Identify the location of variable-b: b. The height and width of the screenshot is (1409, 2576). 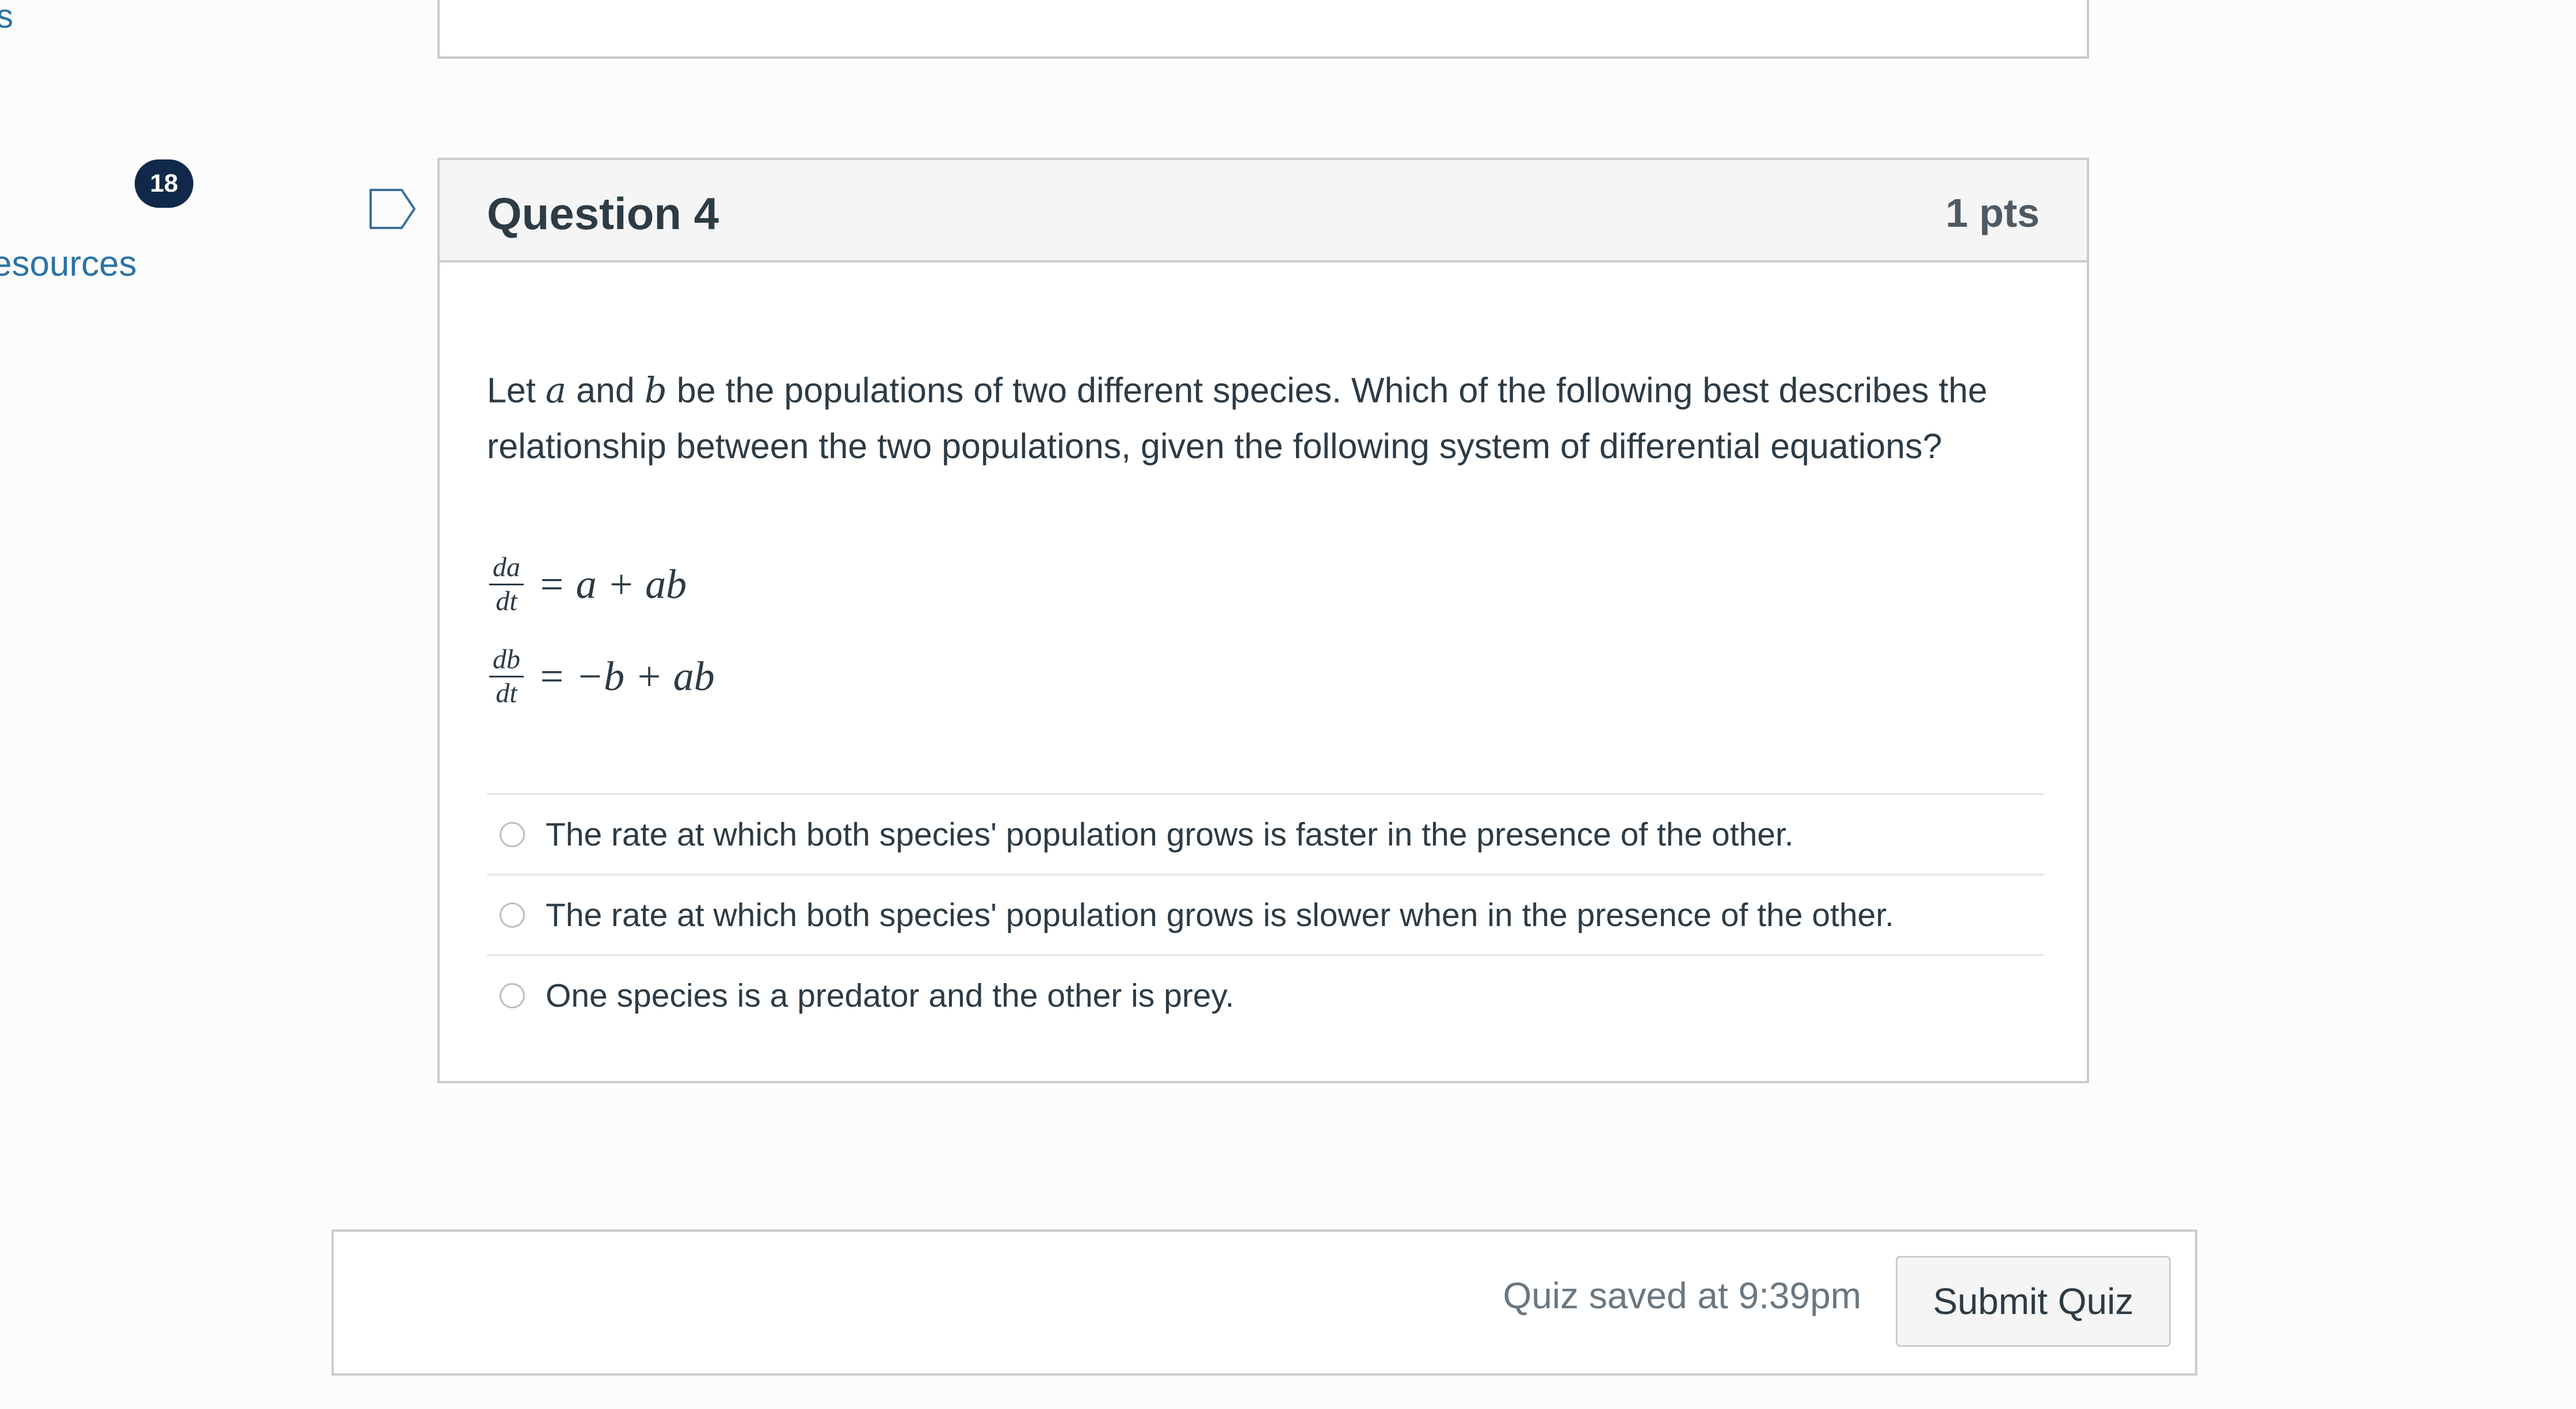
(655, 390).